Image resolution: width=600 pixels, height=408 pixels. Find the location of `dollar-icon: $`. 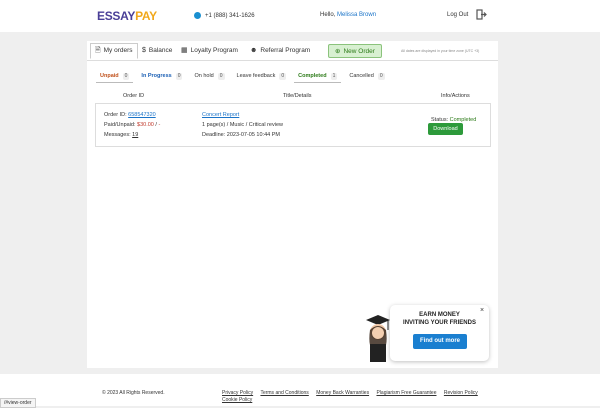

dollar-icon: $ is located at coordinates (144, 50).